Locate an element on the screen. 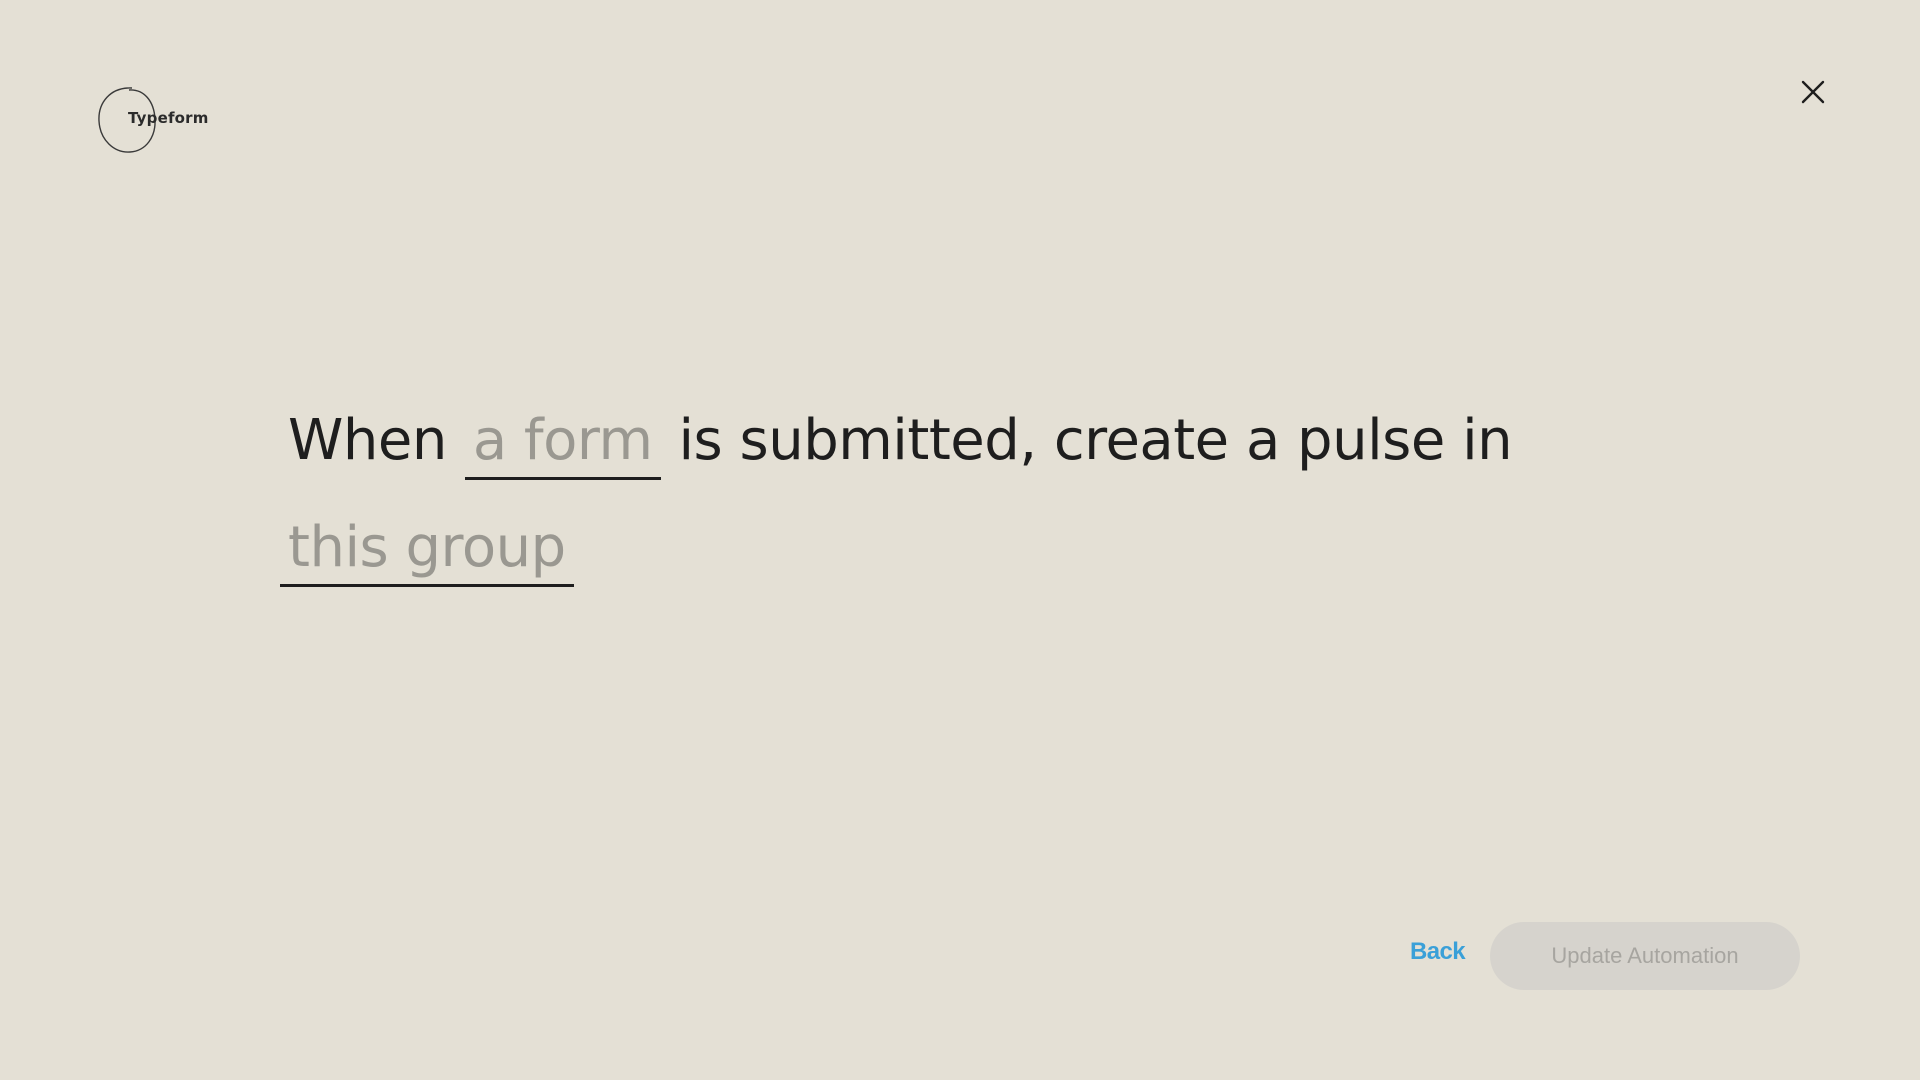 The width and height of the screenshot is (1920, 1080). logo-text: Typeform is located at coordinates (168, 118).